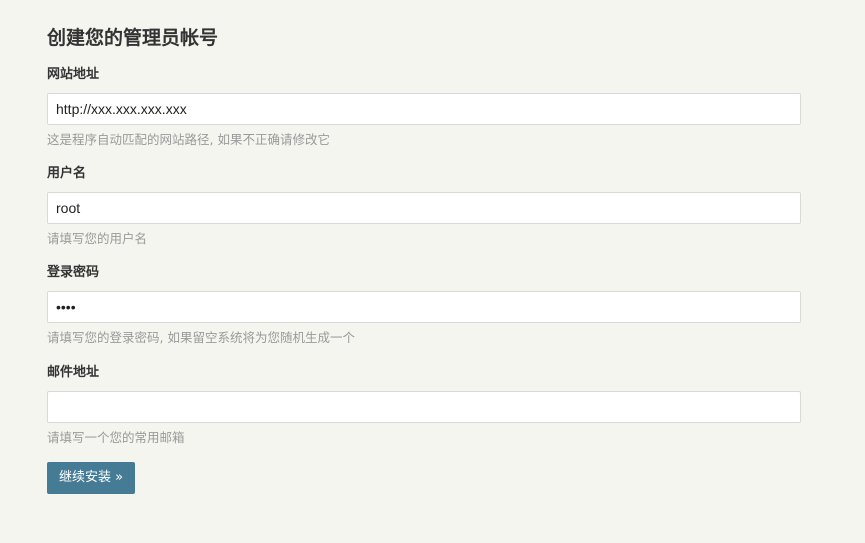 The image size is (865, 543). Describe the element at coordinates (73, 372) in the screenshot. I see `email-label: 邮件地址` at that location.